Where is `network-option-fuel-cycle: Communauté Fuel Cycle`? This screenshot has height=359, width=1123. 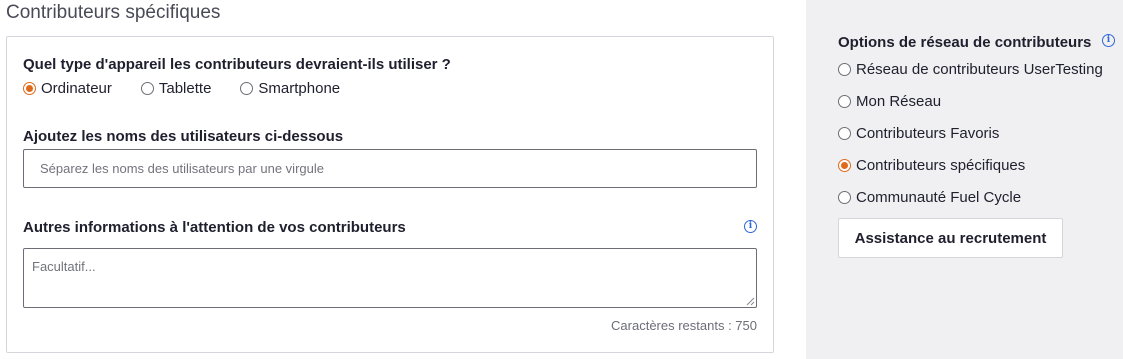 network-option-fuel-cycle: Communauté Fuel Cycle is located at coordinates (929, 197).